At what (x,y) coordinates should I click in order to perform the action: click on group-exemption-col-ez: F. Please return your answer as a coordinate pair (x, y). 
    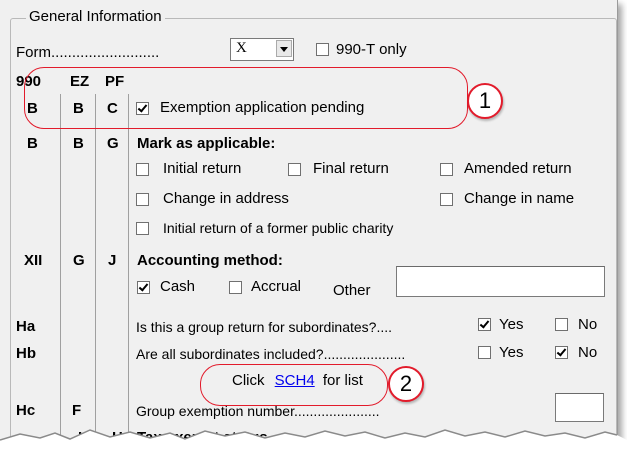
    Looking at the image, I should click on (77, 410).